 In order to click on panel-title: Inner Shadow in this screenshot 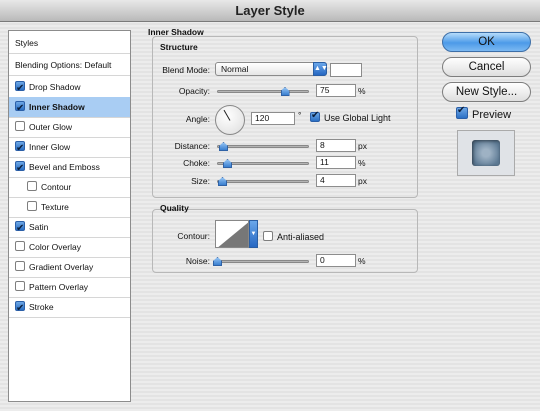, I will do `click(176, 32)`.